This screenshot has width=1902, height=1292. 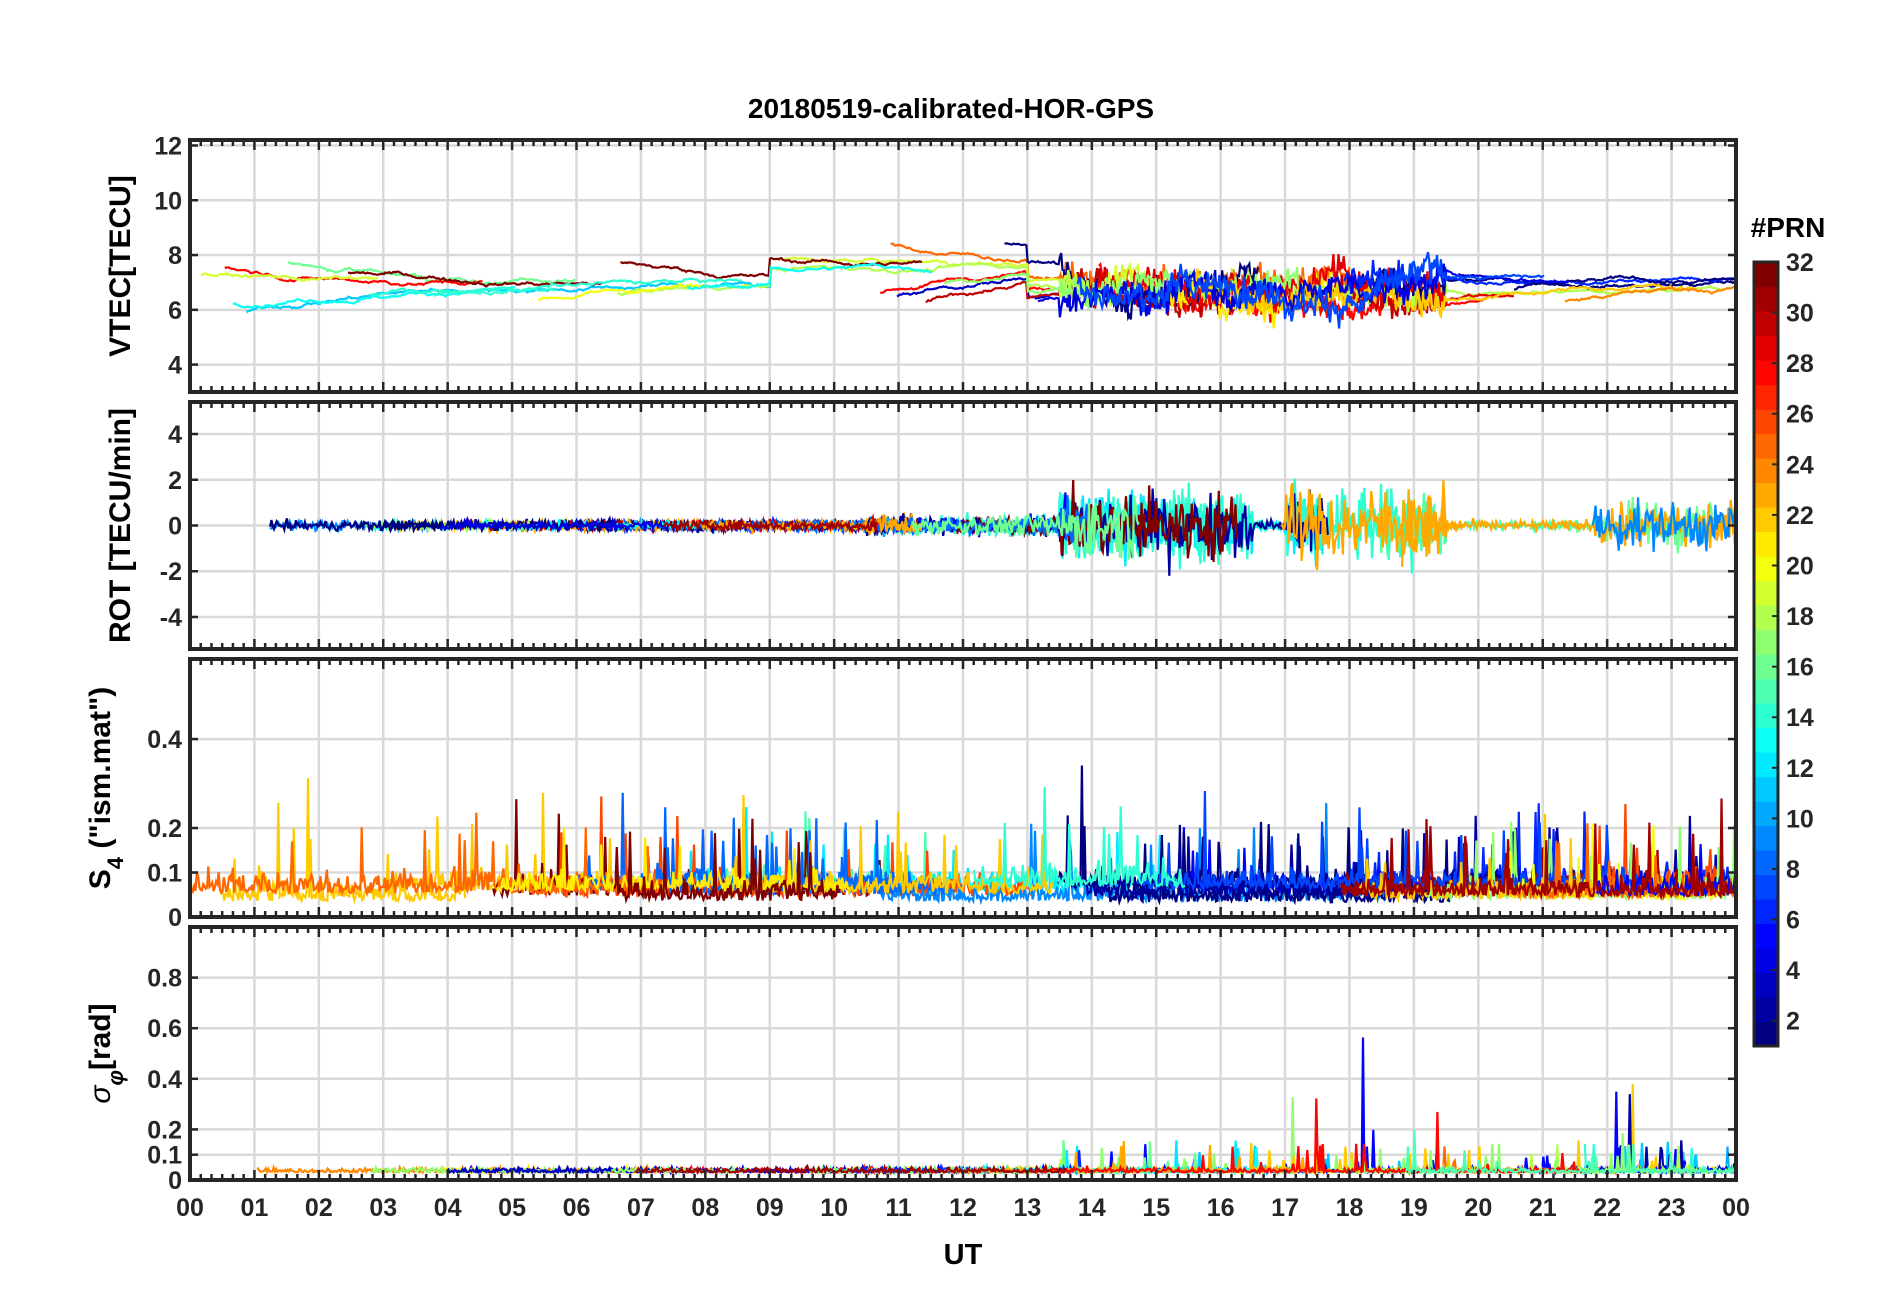 What do you see at coordinates (319, 1208) in the screenshot?
I see `x-tick-label: 02` at bounding box center [319, 1208].